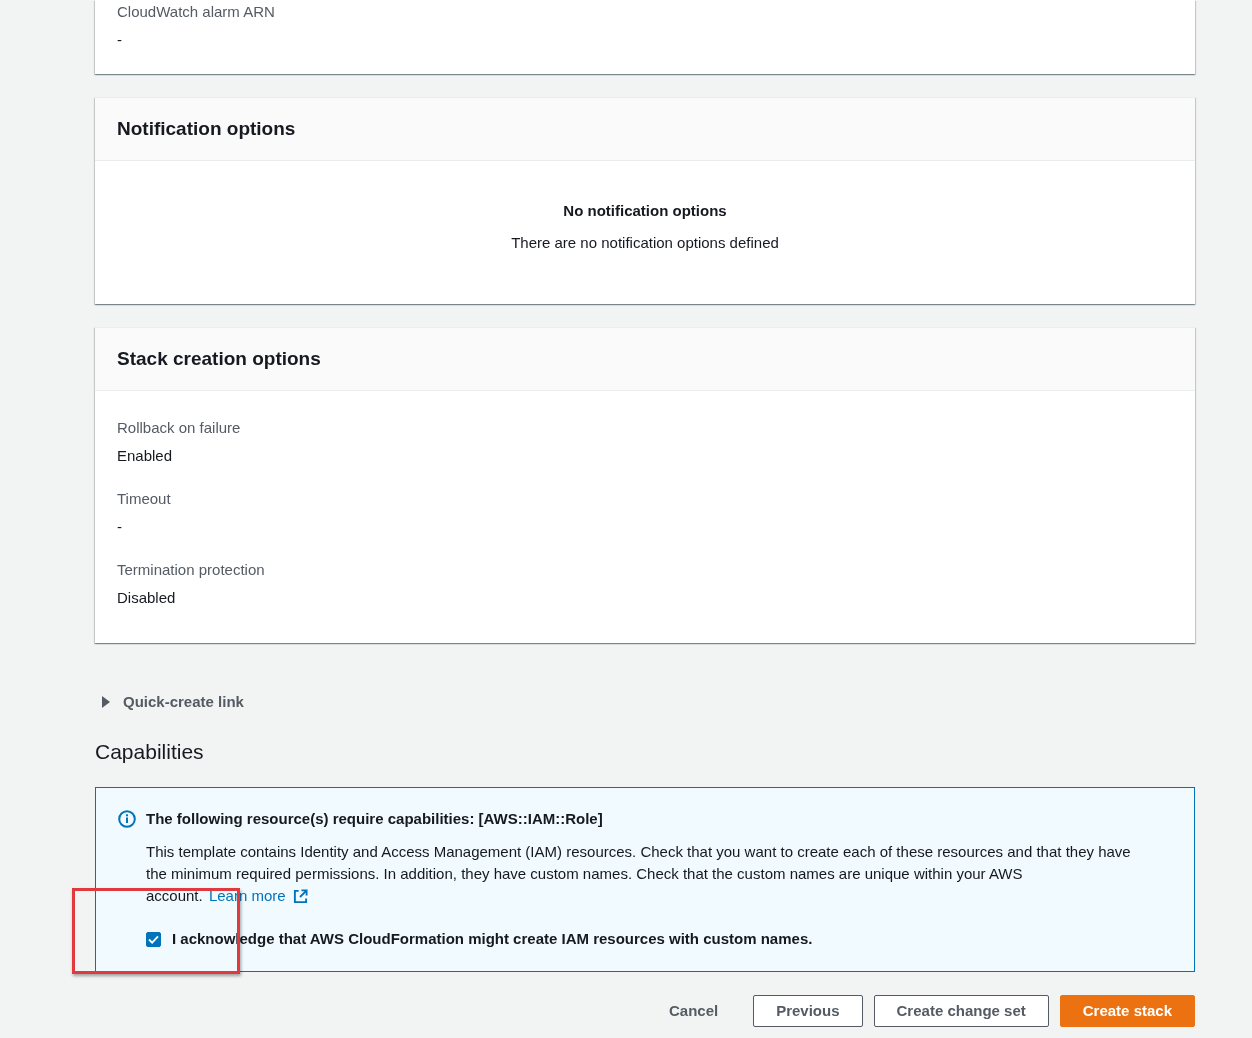  I want to click on external-link-icon, so click(300, 896).